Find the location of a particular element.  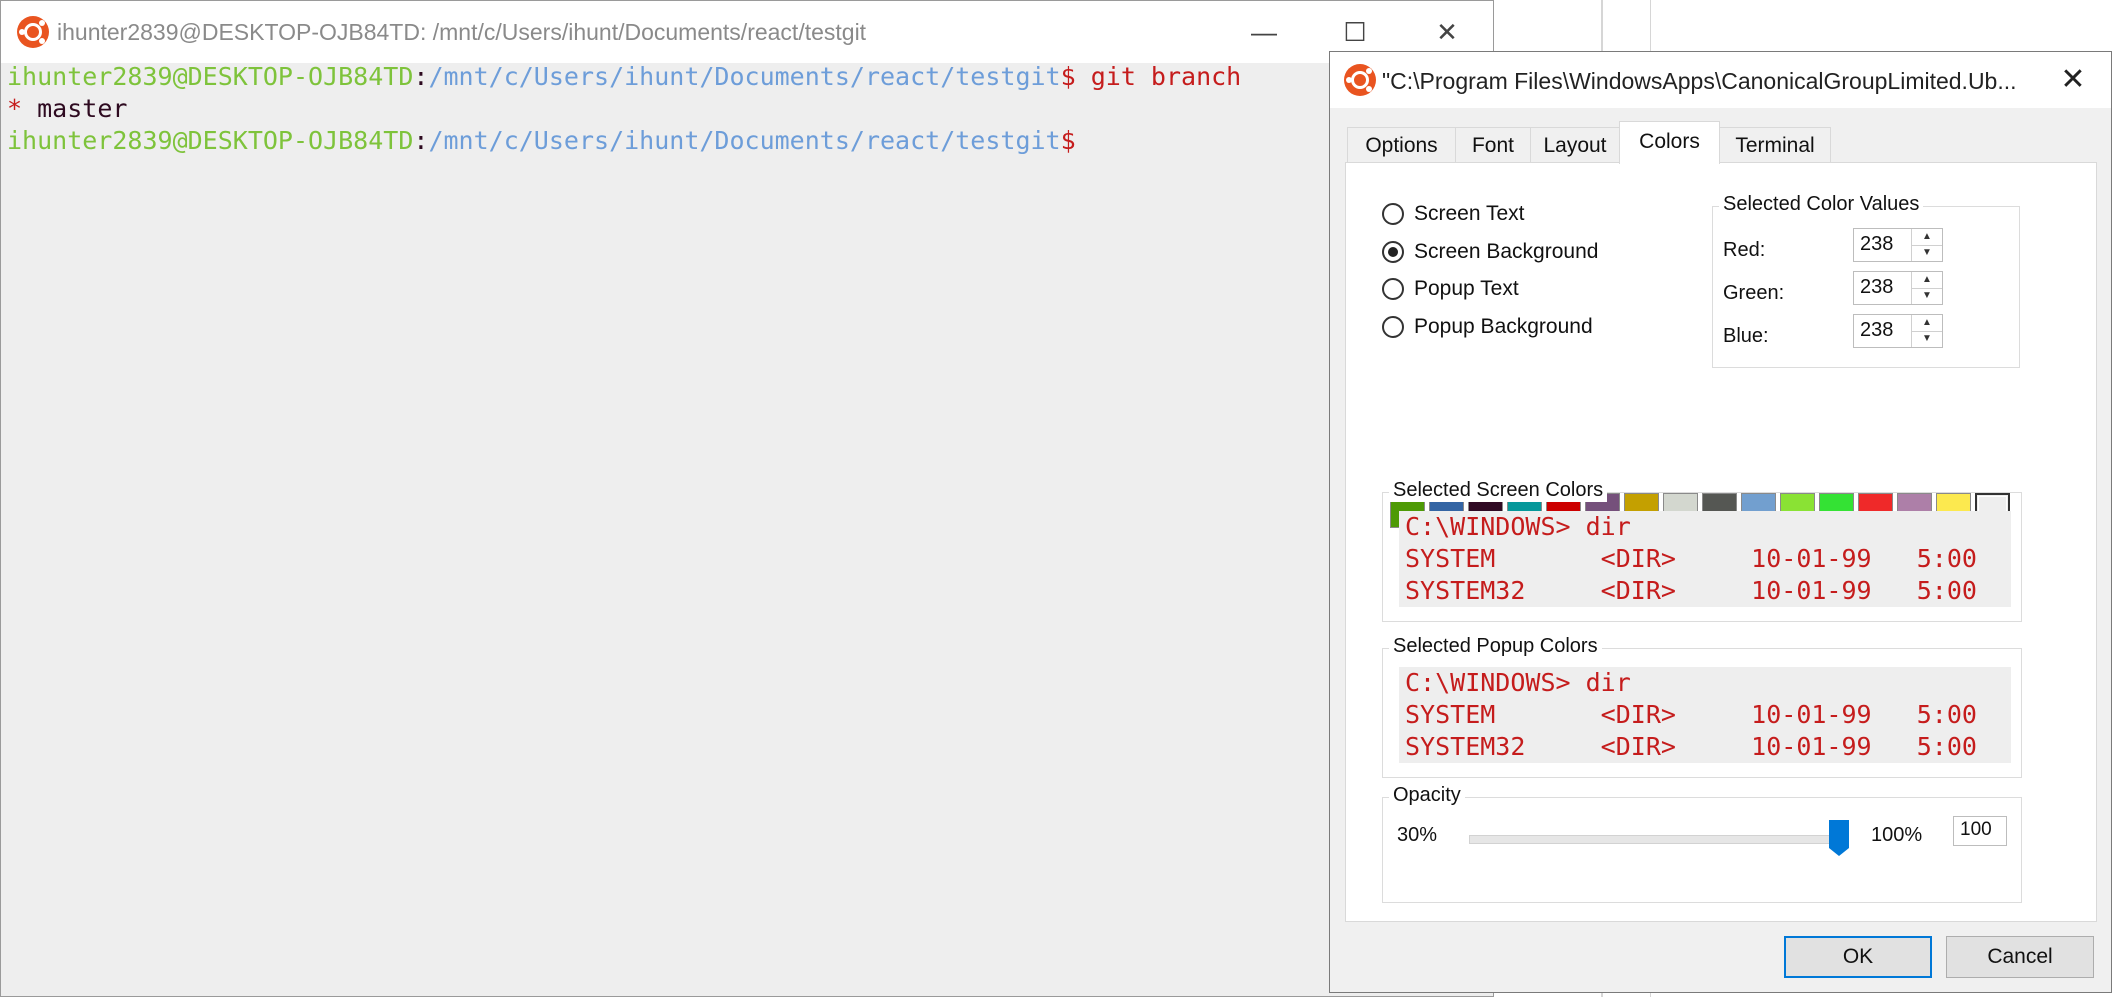

red-stepper: 238 ▲ ▼ is located at coordinates (1898, 245).